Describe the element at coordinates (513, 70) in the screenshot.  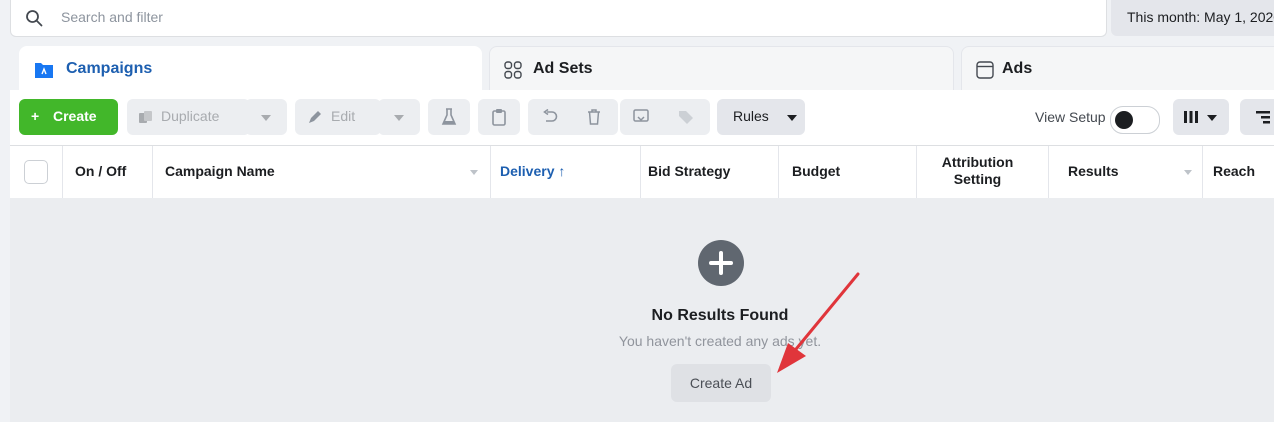
I see `ad-sets-grid-icon` at that location.